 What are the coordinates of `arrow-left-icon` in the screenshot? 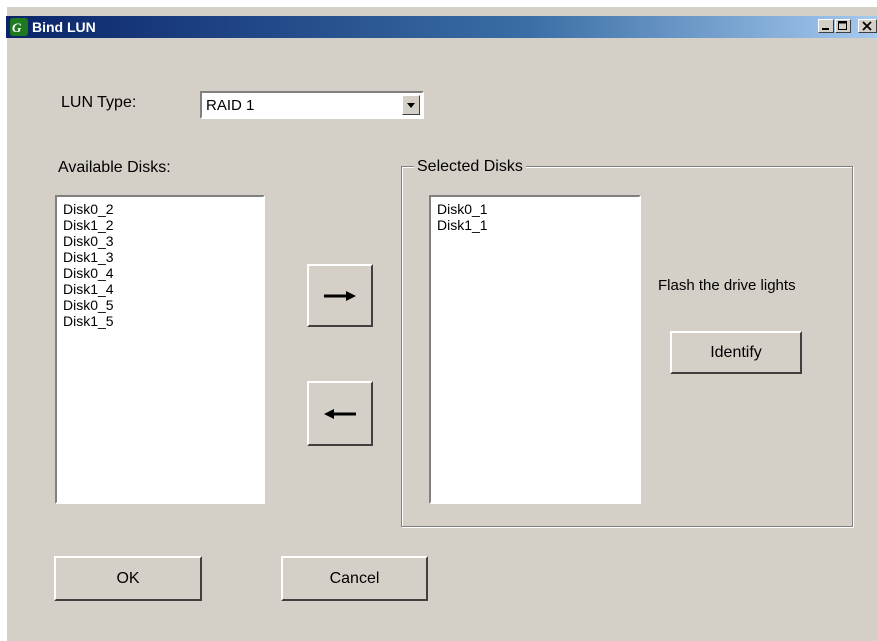 It's located at (340, 413).